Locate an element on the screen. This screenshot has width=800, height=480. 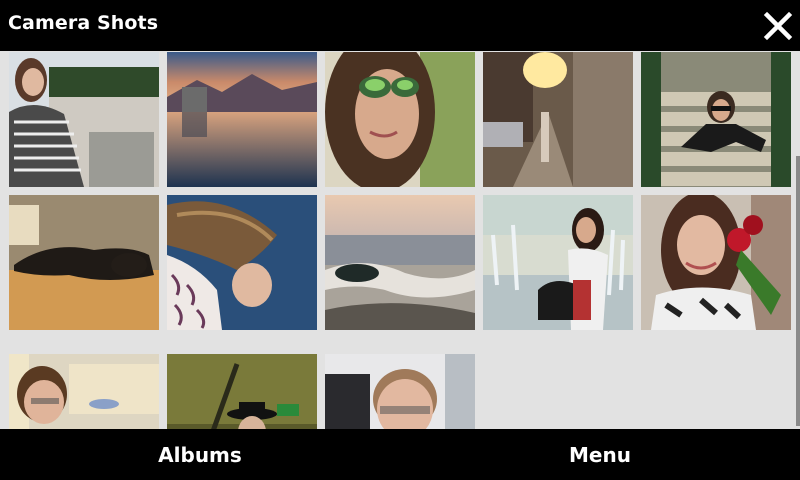
photo-street-sunset is located at coordinates (558, 119).